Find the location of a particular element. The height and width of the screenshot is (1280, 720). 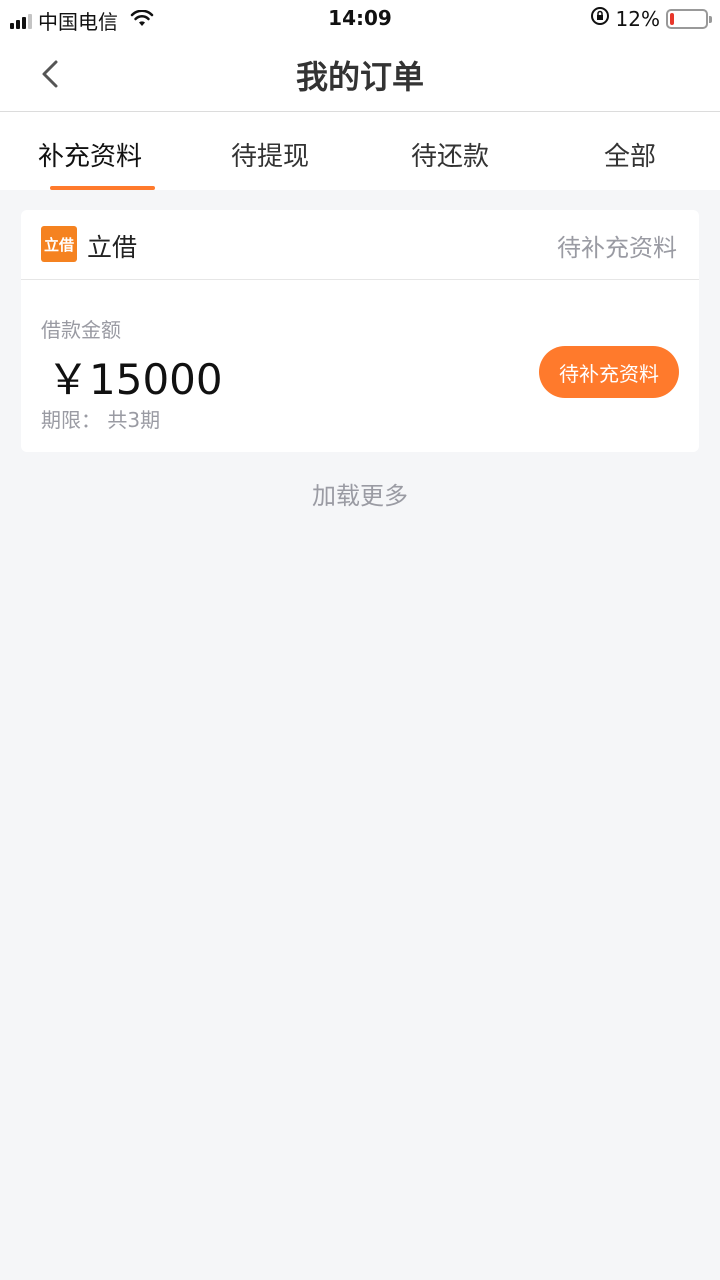

brand-logo-text: 立借 is located at coordinates (58, 244).